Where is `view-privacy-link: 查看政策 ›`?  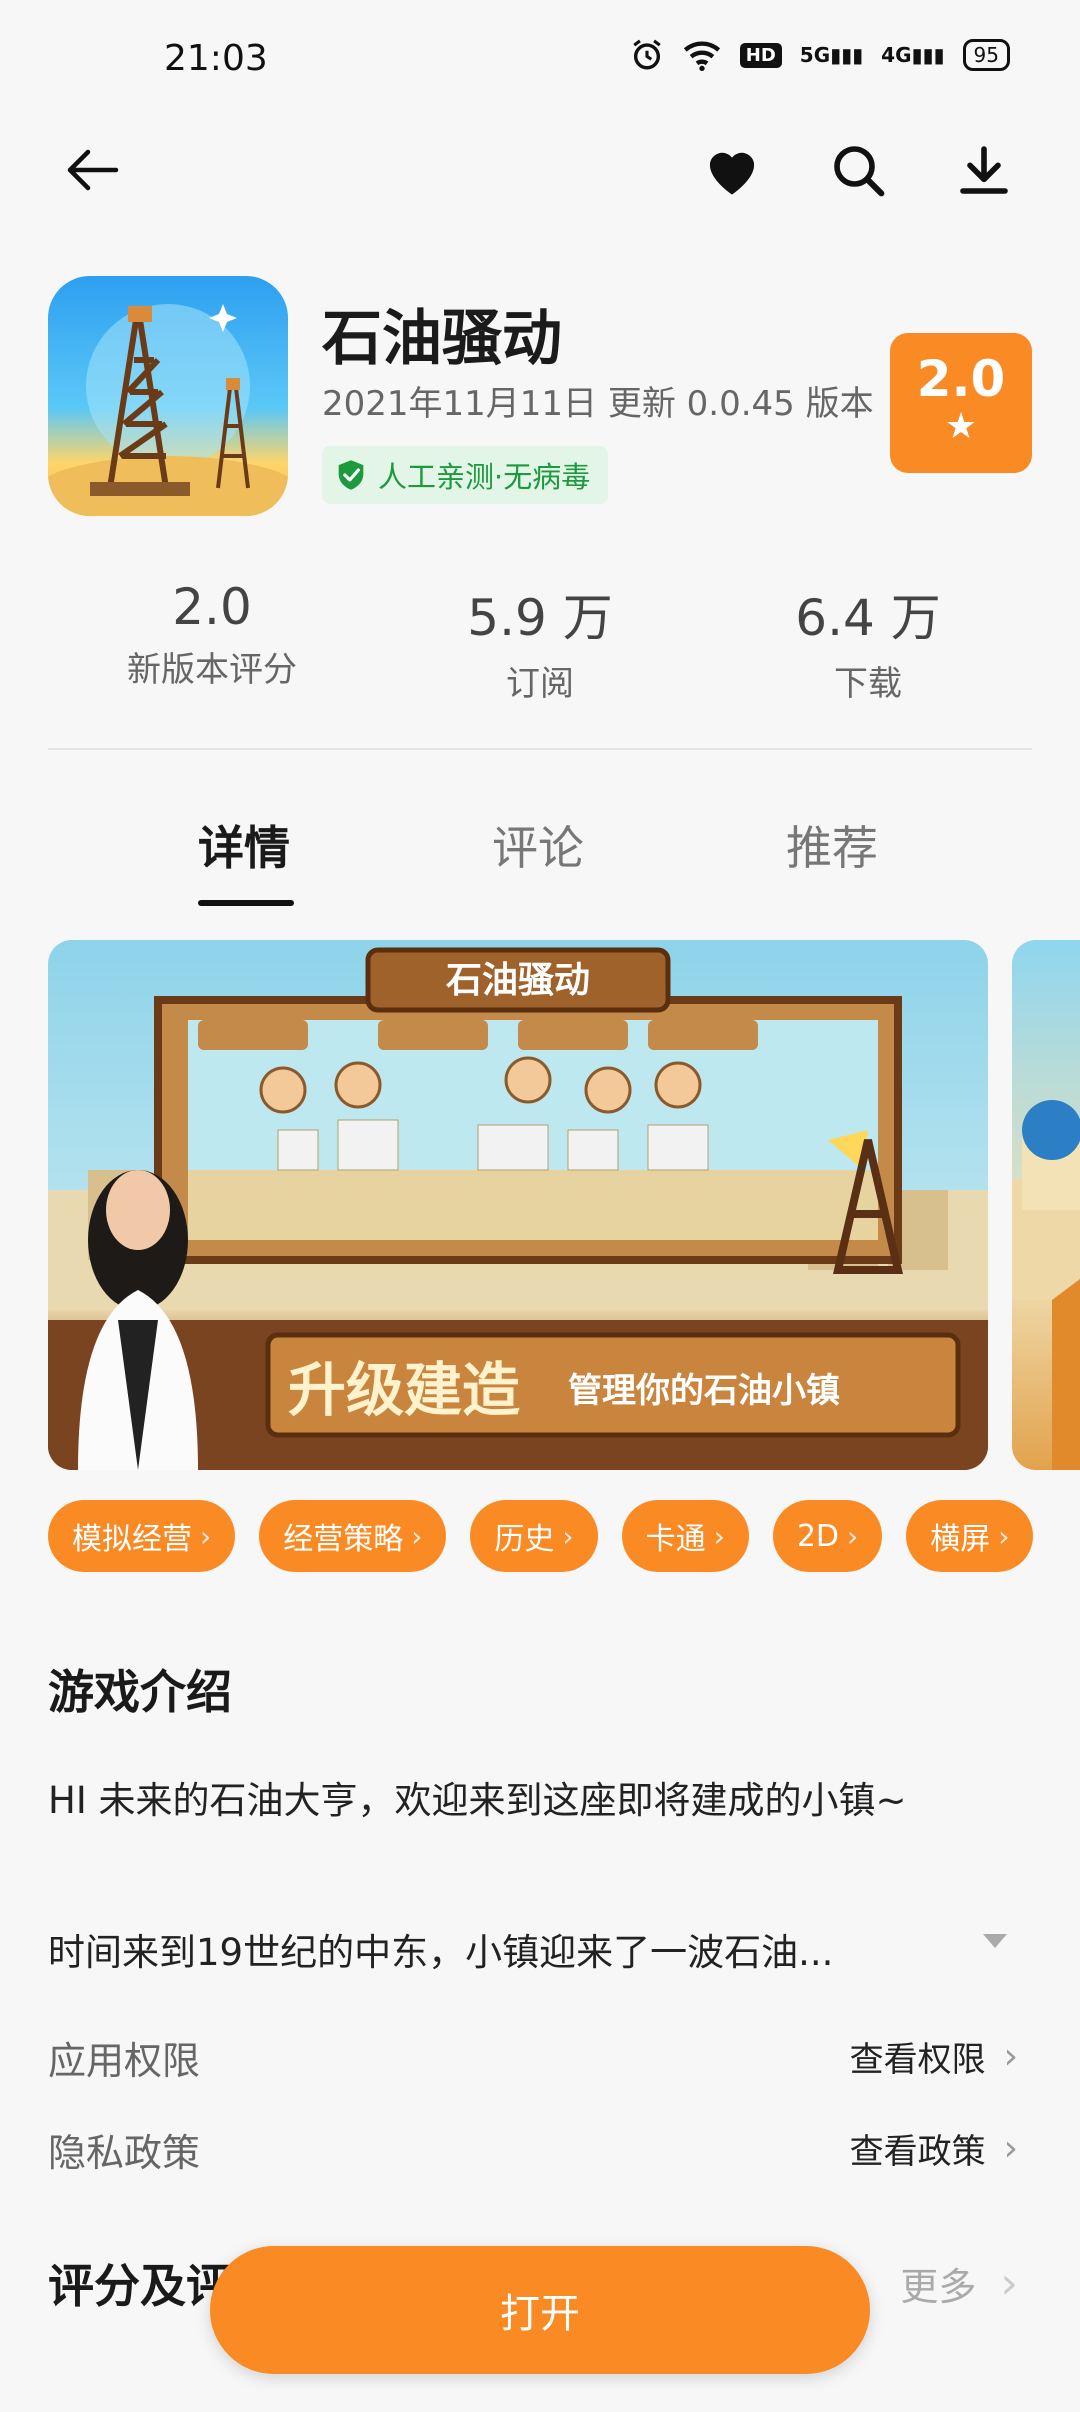
view-privacy-link: 查看政策 › is located at coordinates (934, 2148).